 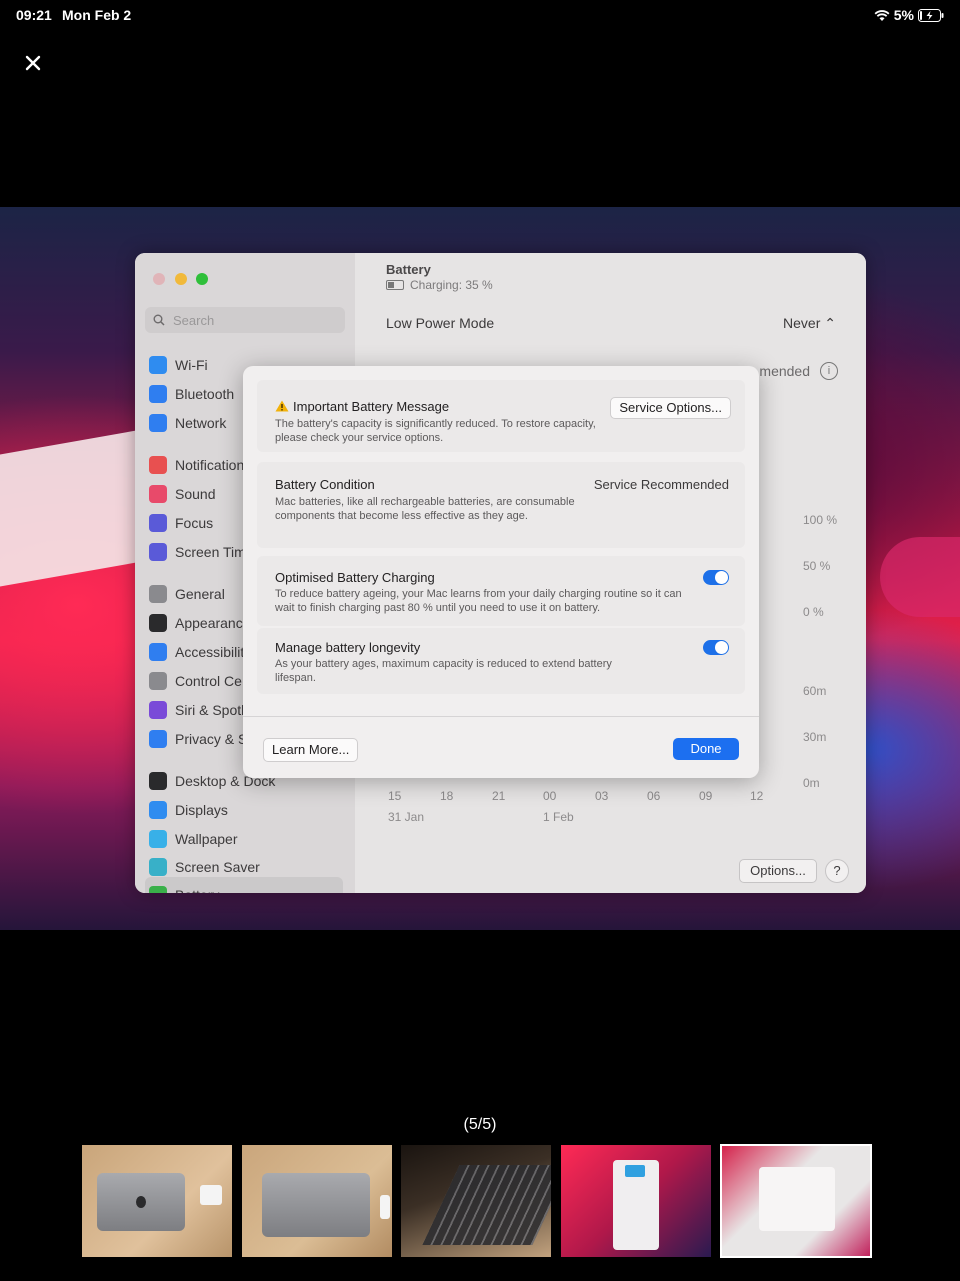 I want to click on sidebar-item-label: Focus, so click(x=194, y=523).